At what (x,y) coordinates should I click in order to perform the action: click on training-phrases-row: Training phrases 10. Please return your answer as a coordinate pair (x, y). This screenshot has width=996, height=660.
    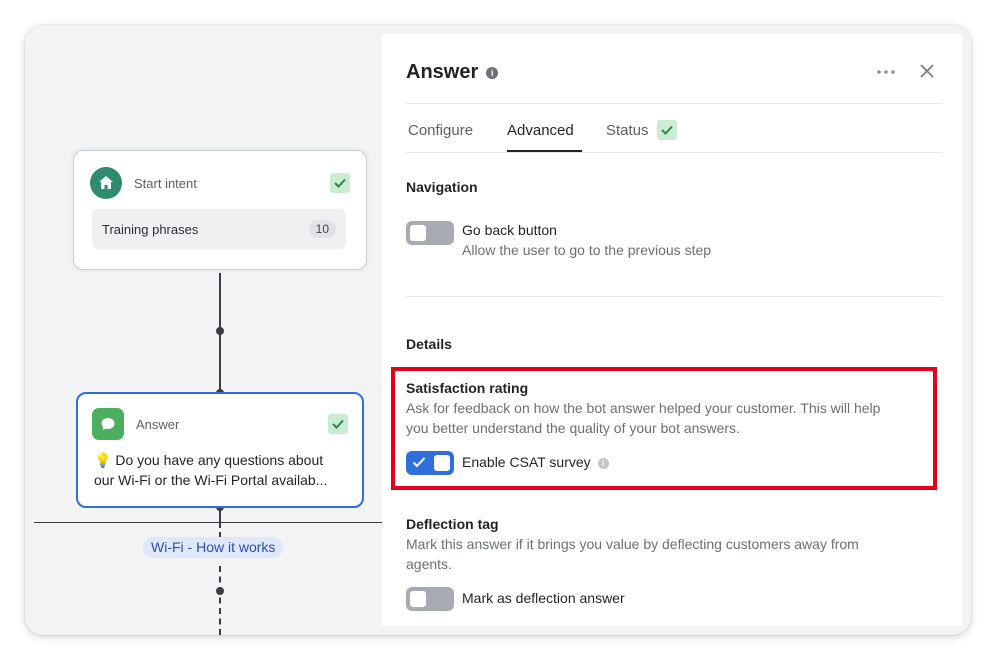
    Looking at the image, I should click on (219, 229).